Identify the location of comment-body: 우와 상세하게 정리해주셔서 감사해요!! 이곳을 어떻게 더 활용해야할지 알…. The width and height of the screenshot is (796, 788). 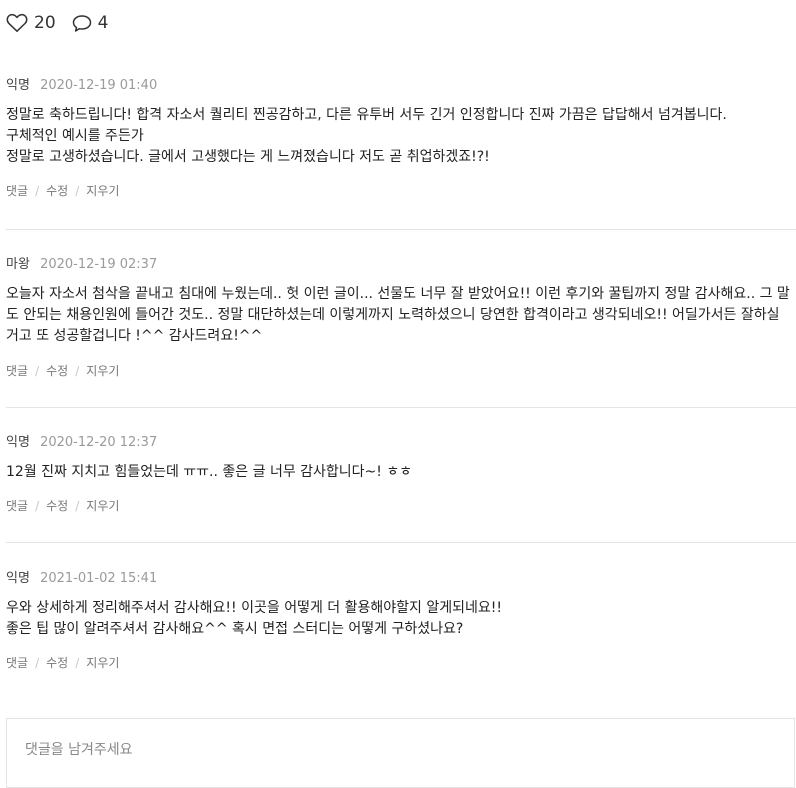
(398, 619).